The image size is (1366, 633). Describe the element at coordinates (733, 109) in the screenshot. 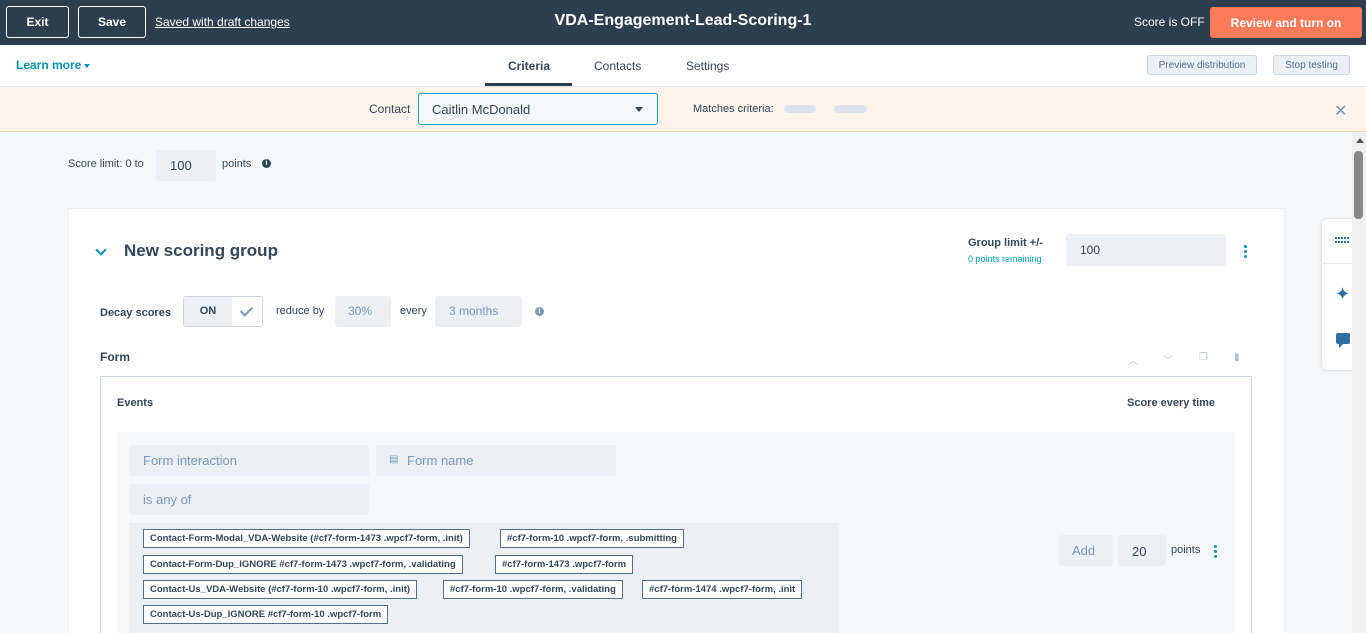

I see `matches-criteria-label: Matches criteria:` at that location.